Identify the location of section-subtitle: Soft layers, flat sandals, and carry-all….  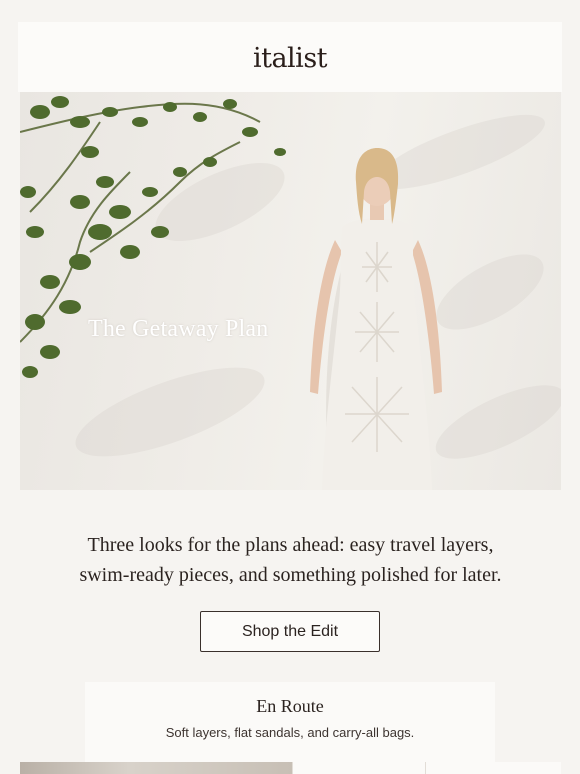
(290, 732).